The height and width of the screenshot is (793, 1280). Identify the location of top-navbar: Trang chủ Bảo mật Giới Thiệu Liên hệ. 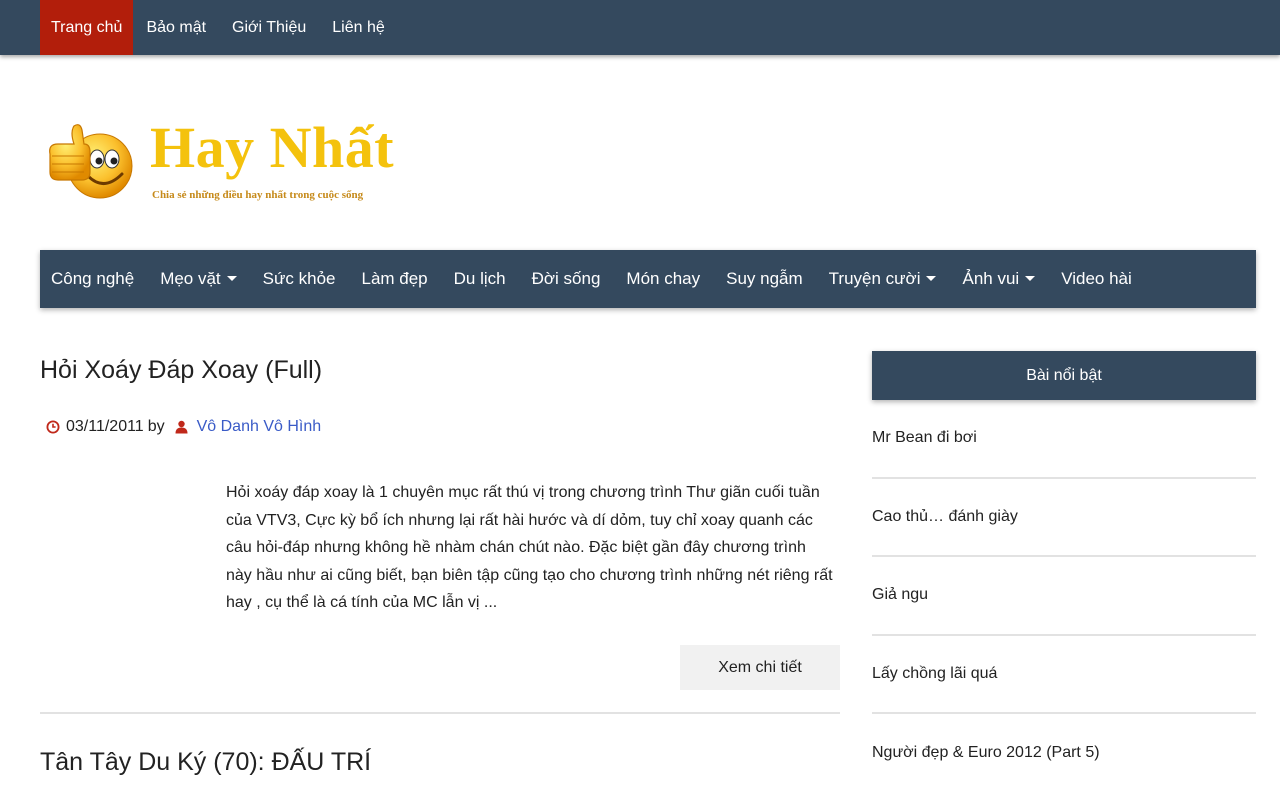
(640, 27).